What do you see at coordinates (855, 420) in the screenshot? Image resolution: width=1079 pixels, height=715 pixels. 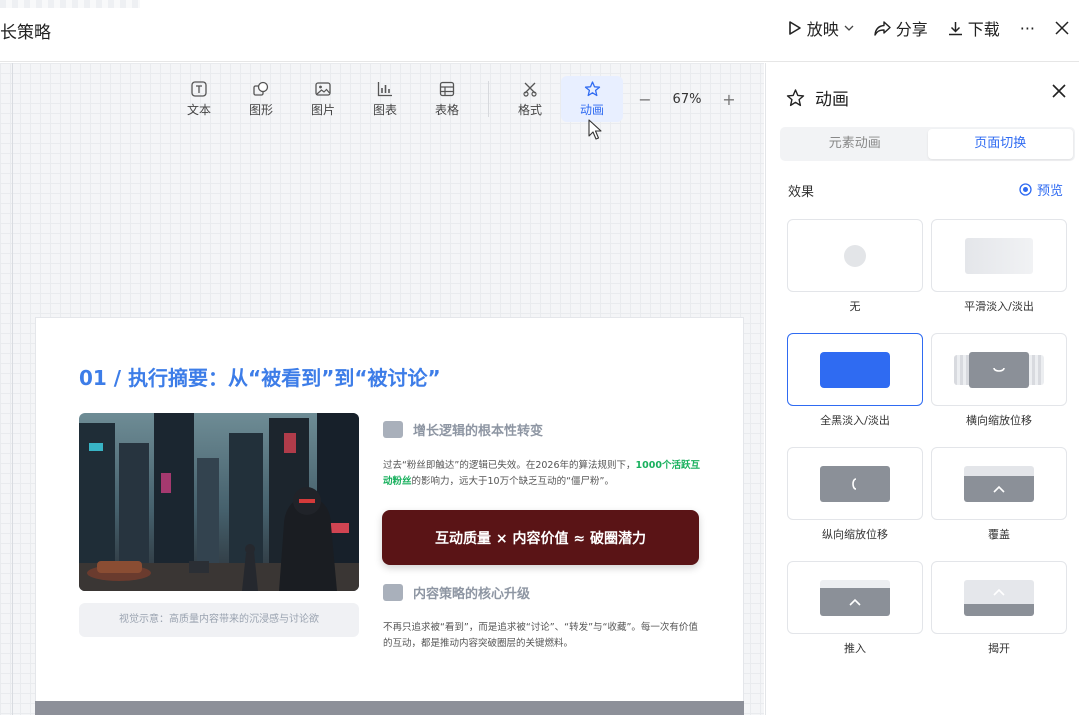 I see `effect-label: 全黑淡入/淡出` at bounding box center [855, 420].